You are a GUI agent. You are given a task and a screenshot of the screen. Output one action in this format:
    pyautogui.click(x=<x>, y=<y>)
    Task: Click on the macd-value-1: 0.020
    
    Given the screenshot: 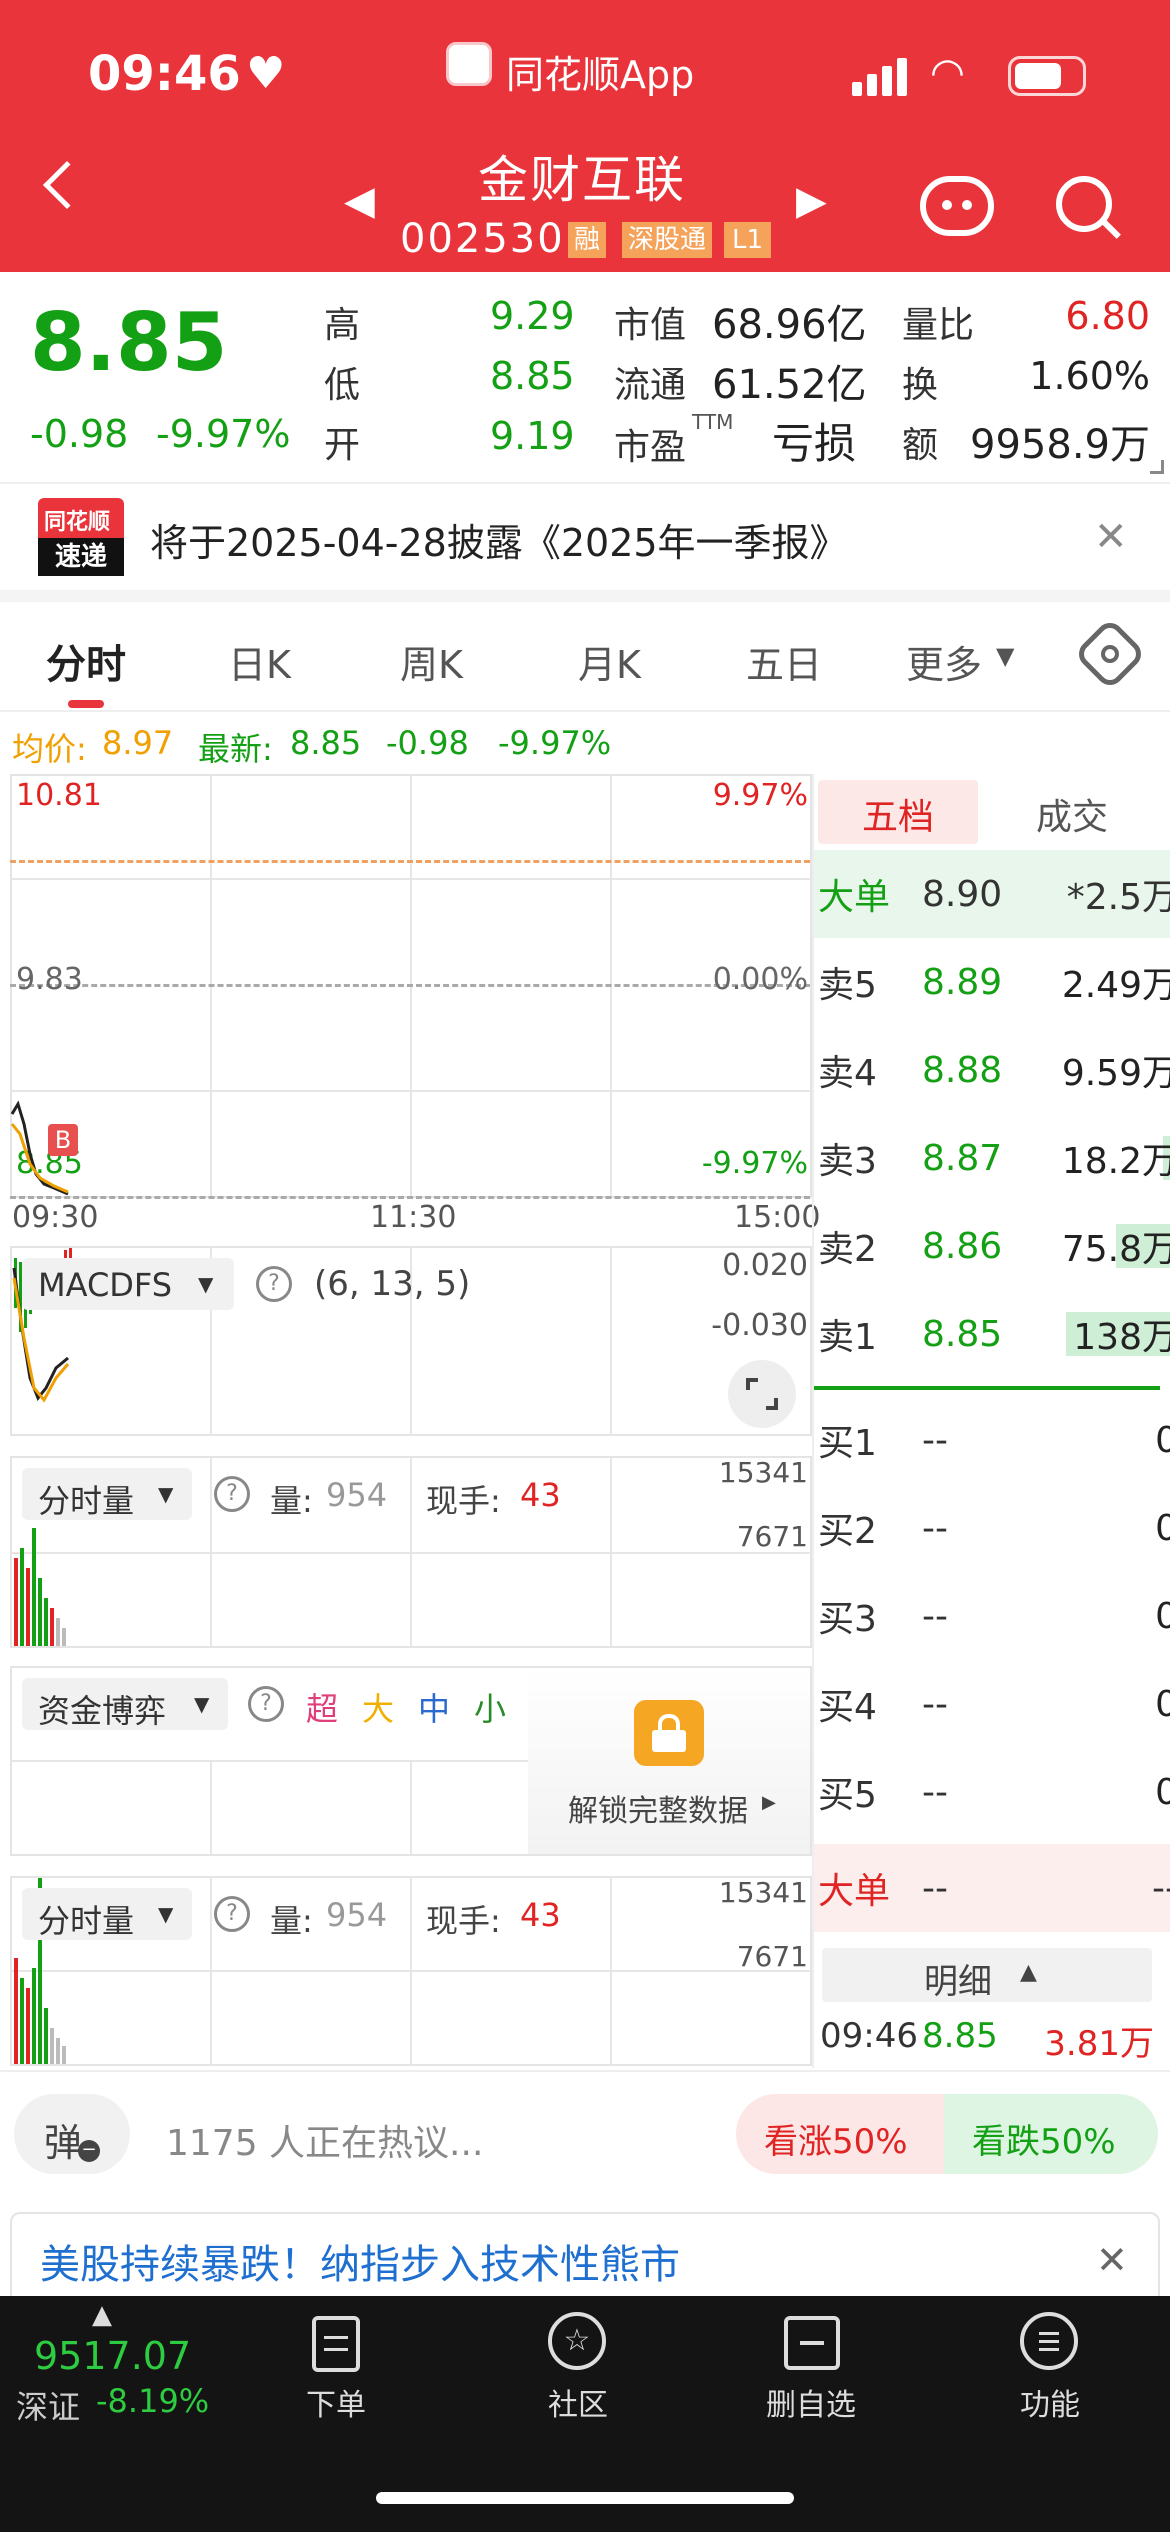 What is the action you would take?
    pyautogui.click(x=765, y=1265)
    